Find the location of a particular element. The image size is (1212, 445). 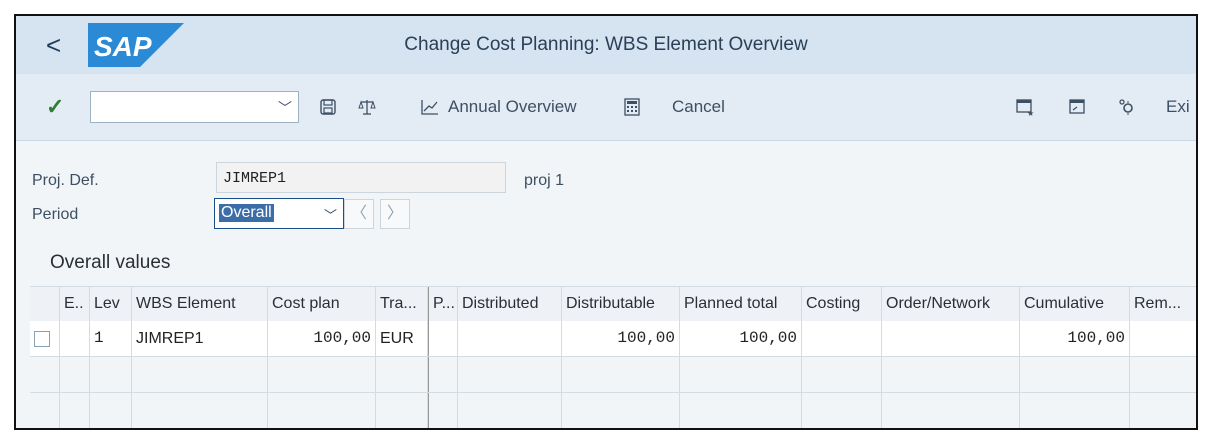

row-checkbox is located at coordinates (42, 339).